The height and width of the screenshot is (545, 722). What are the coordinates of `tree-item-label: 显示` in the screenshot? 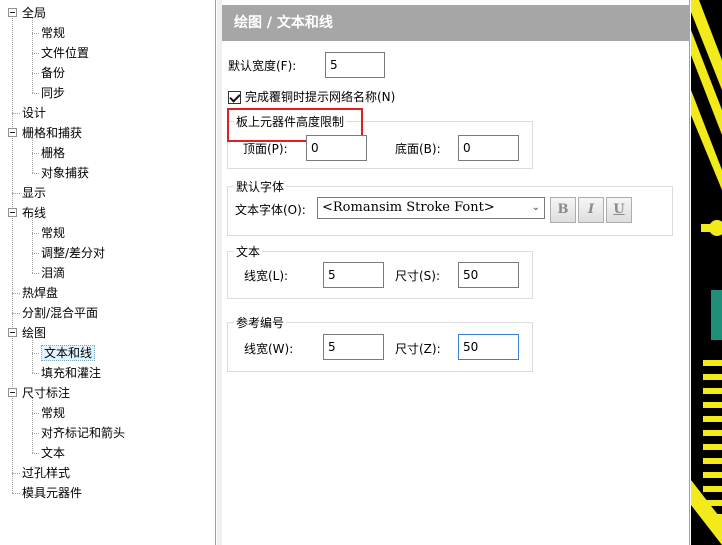 It's located at (34, 193).